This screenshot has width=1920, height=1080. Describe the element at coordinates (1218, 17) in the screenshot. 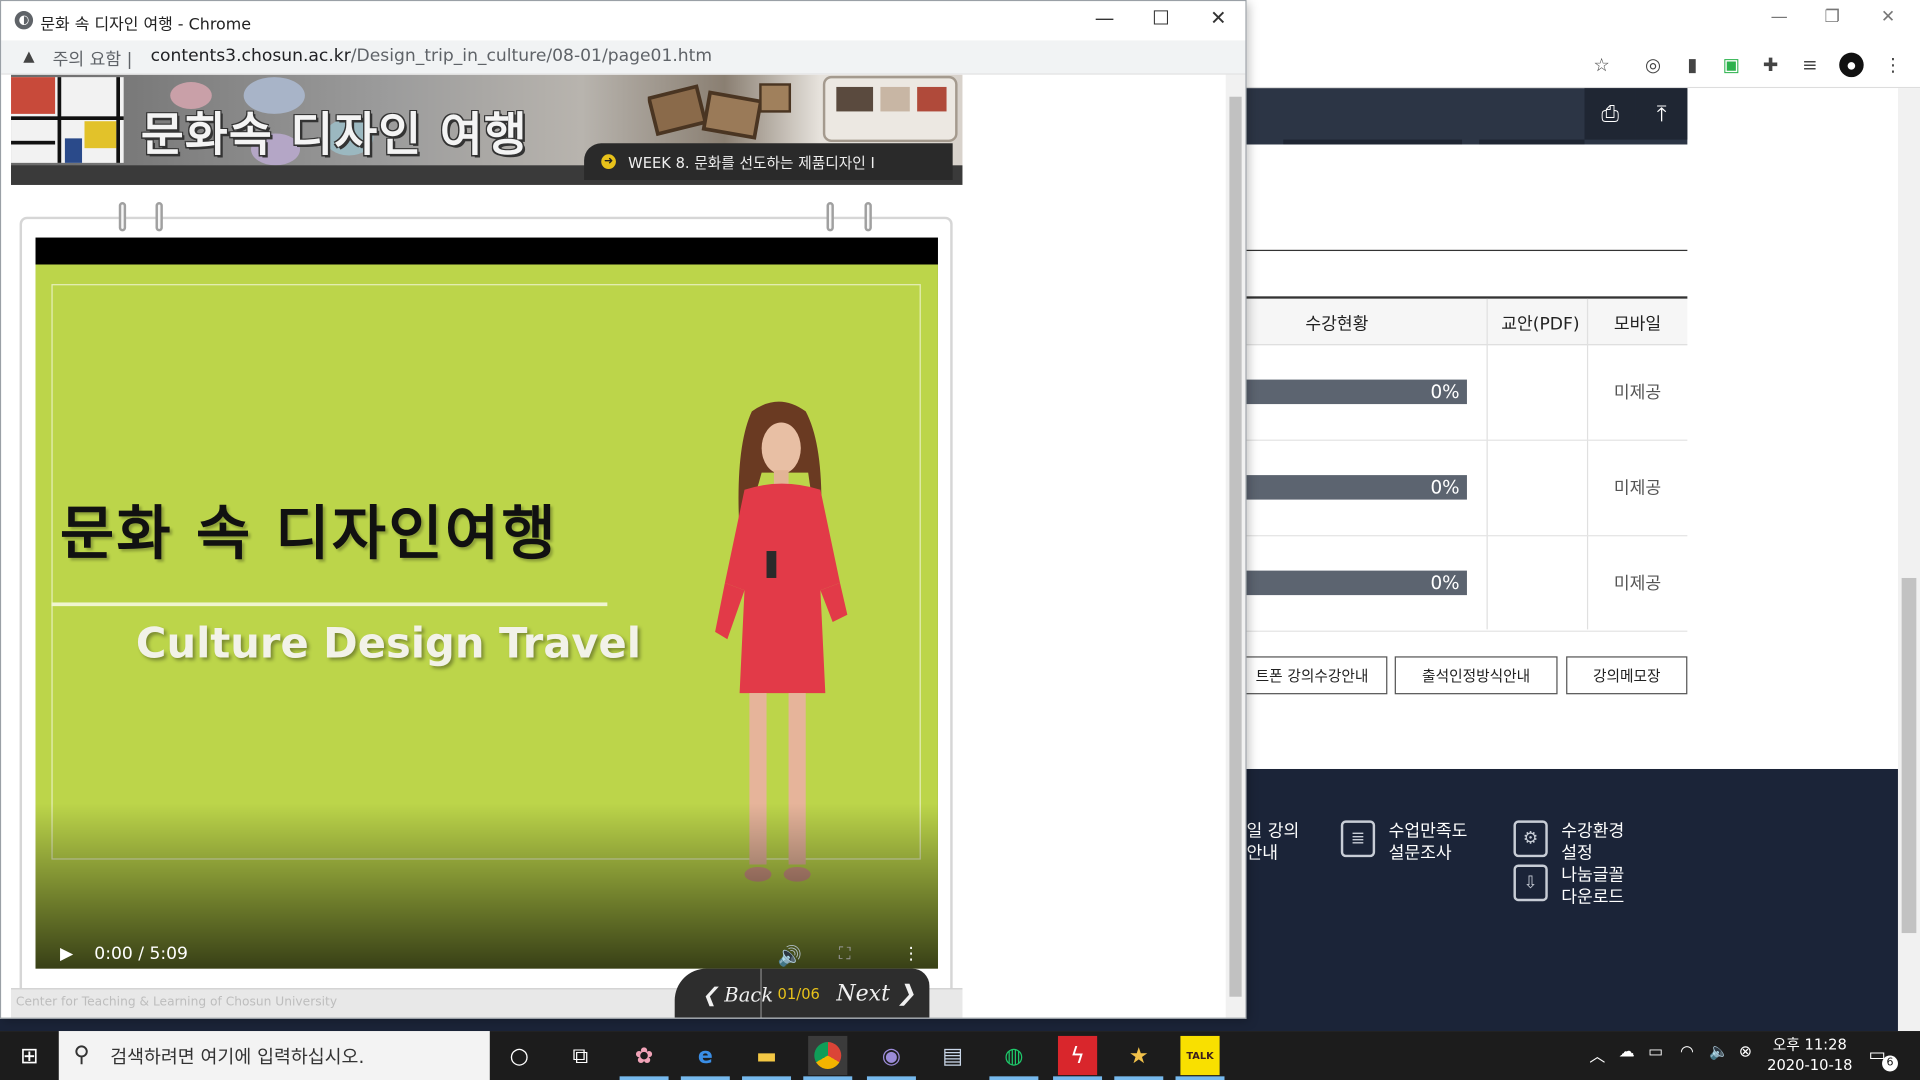

I see `popup-close-icon: ✕` at that location.